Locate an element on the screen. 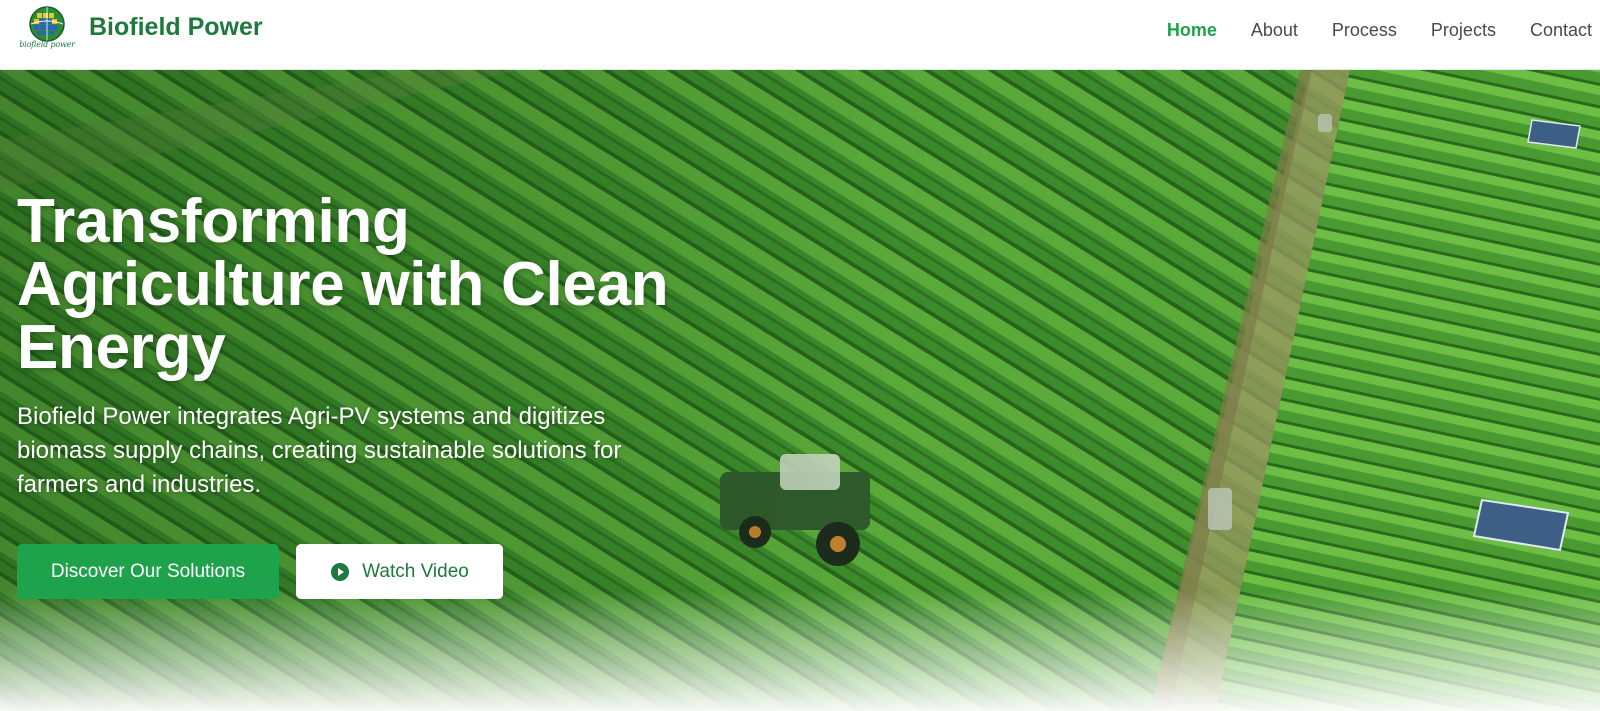  main-nav: Home About Process Projects Contact is located at coordinates (1362, 30).